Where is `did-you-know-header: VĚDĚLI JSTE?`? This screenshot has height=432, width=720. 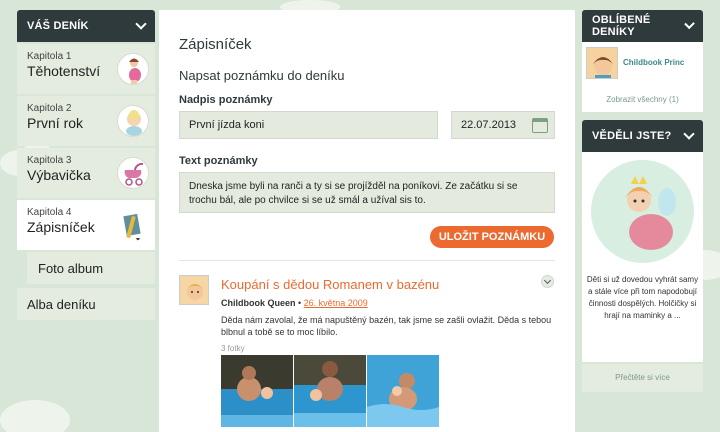 did-you-know-header: VĚDĚLI JSTE? is located at coordinates (642, 136).